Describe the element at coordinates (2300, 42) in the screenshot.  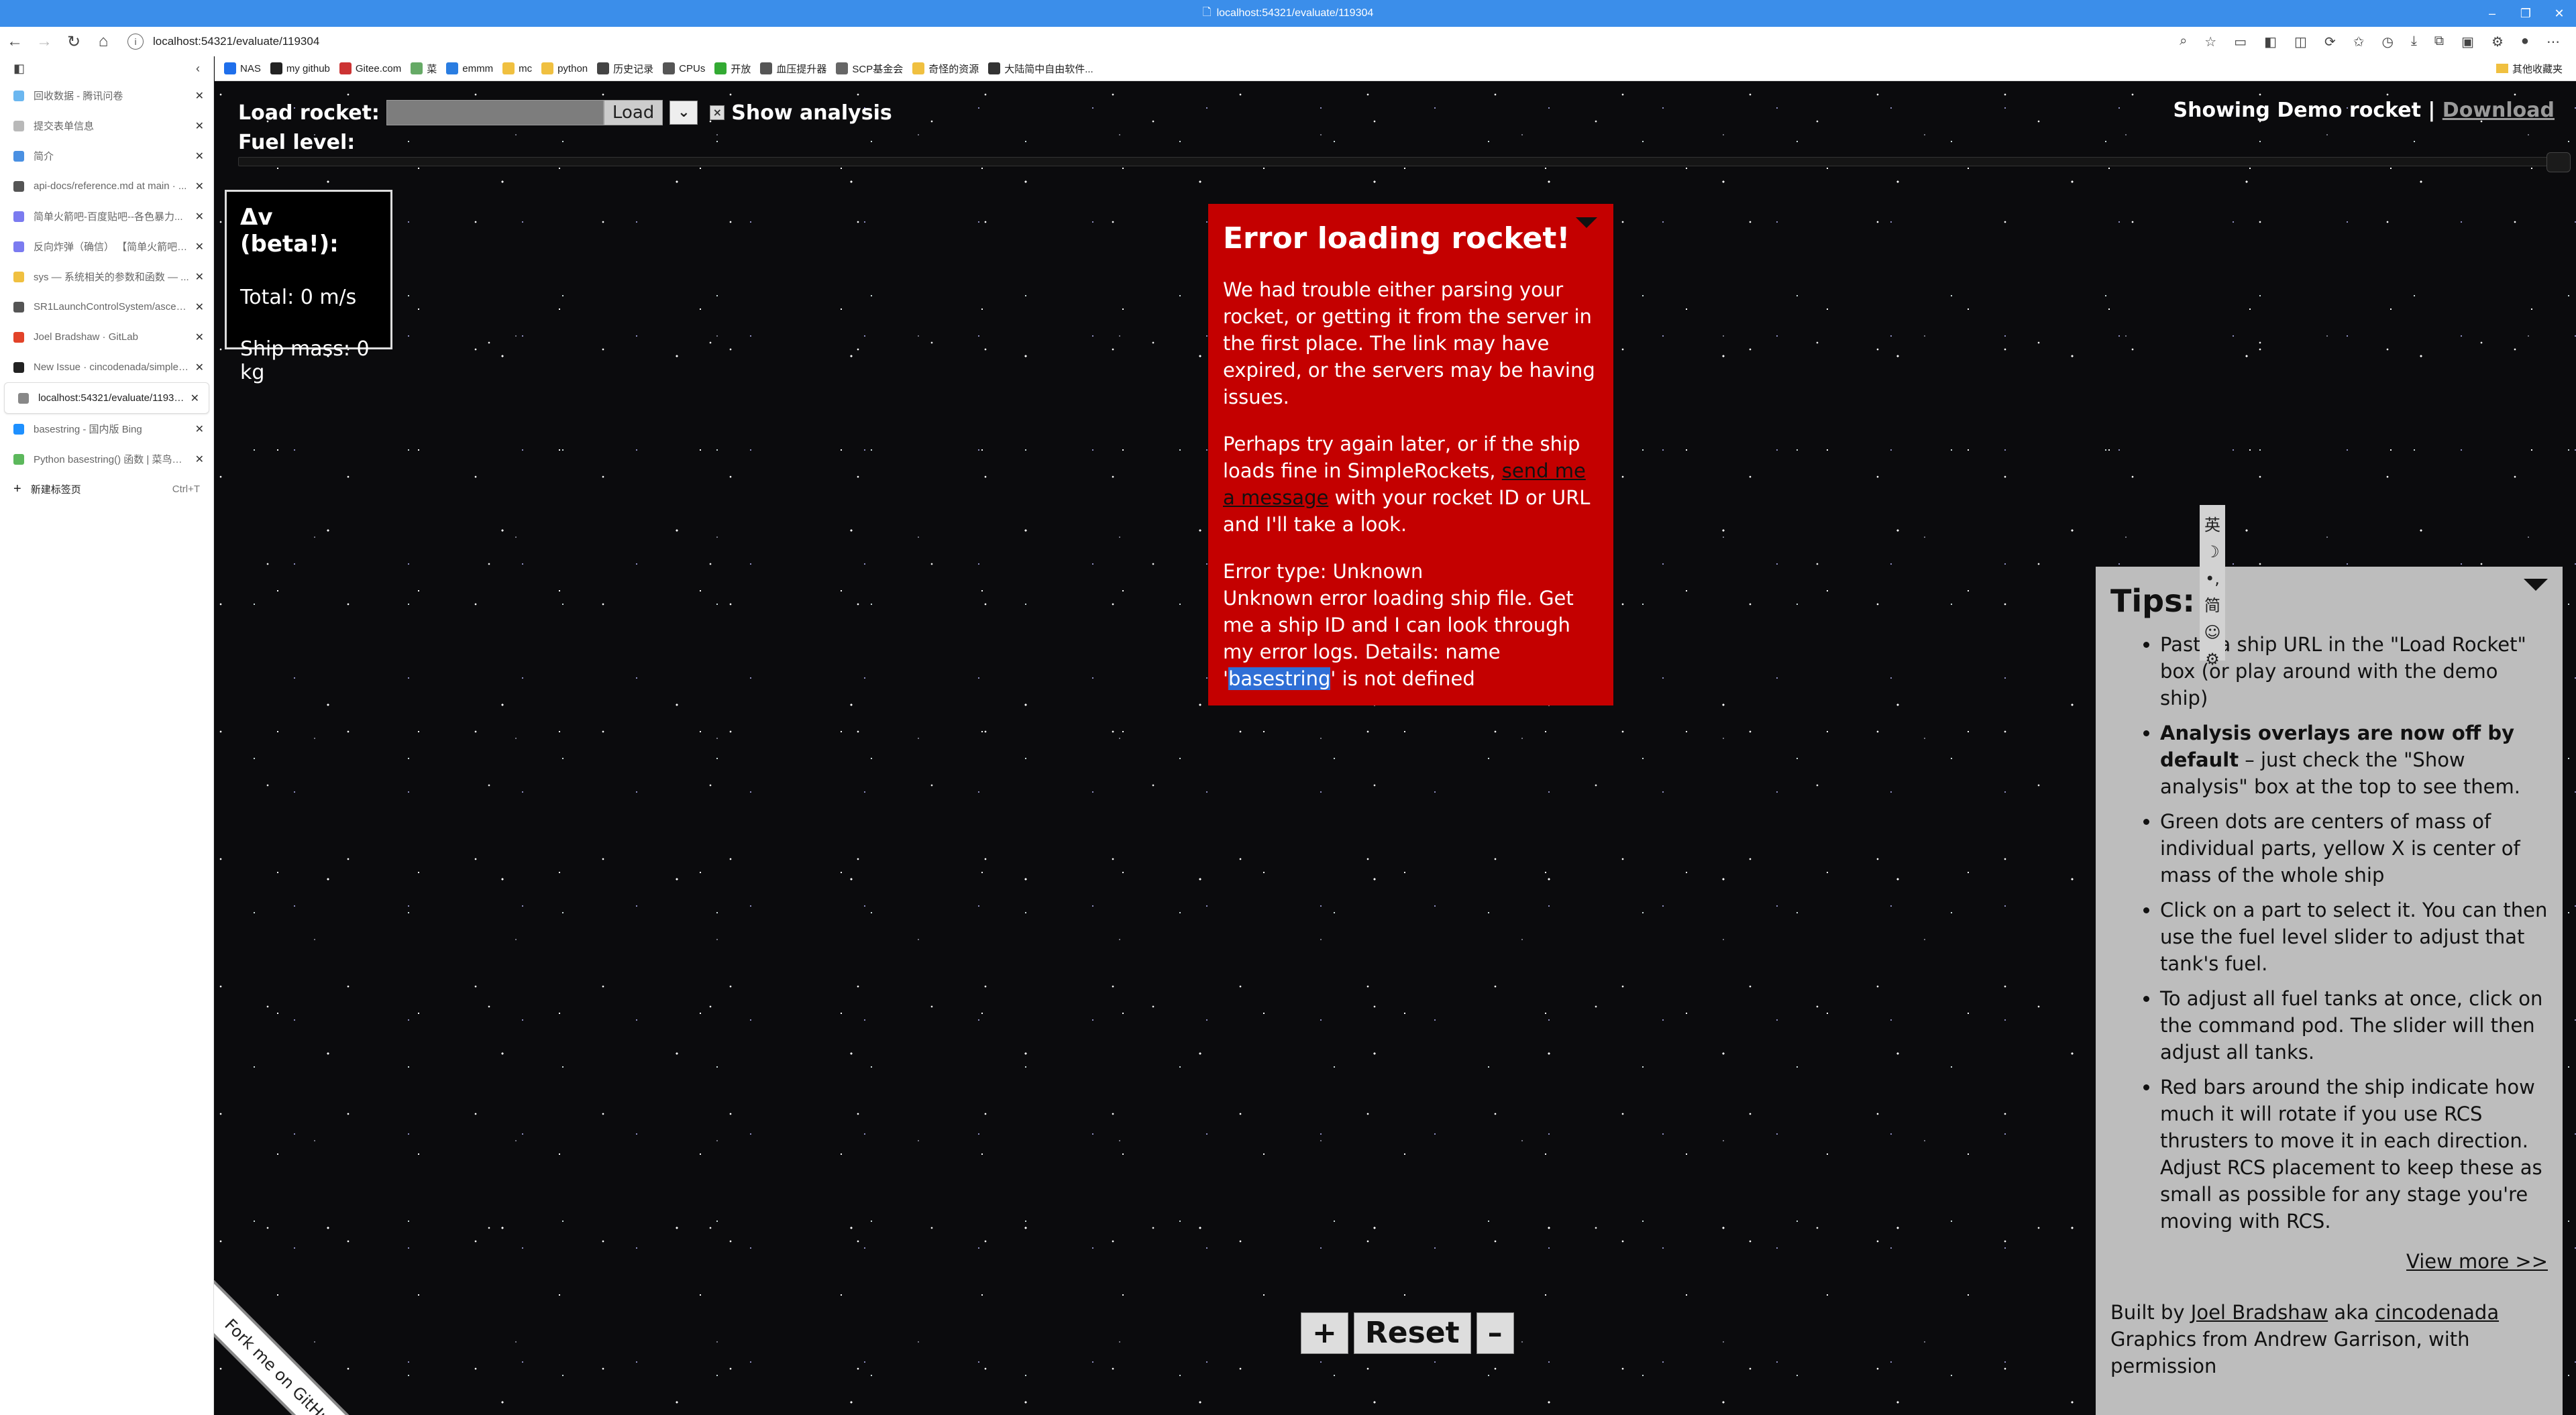
I see `extension2-icon: ◫` at that location.